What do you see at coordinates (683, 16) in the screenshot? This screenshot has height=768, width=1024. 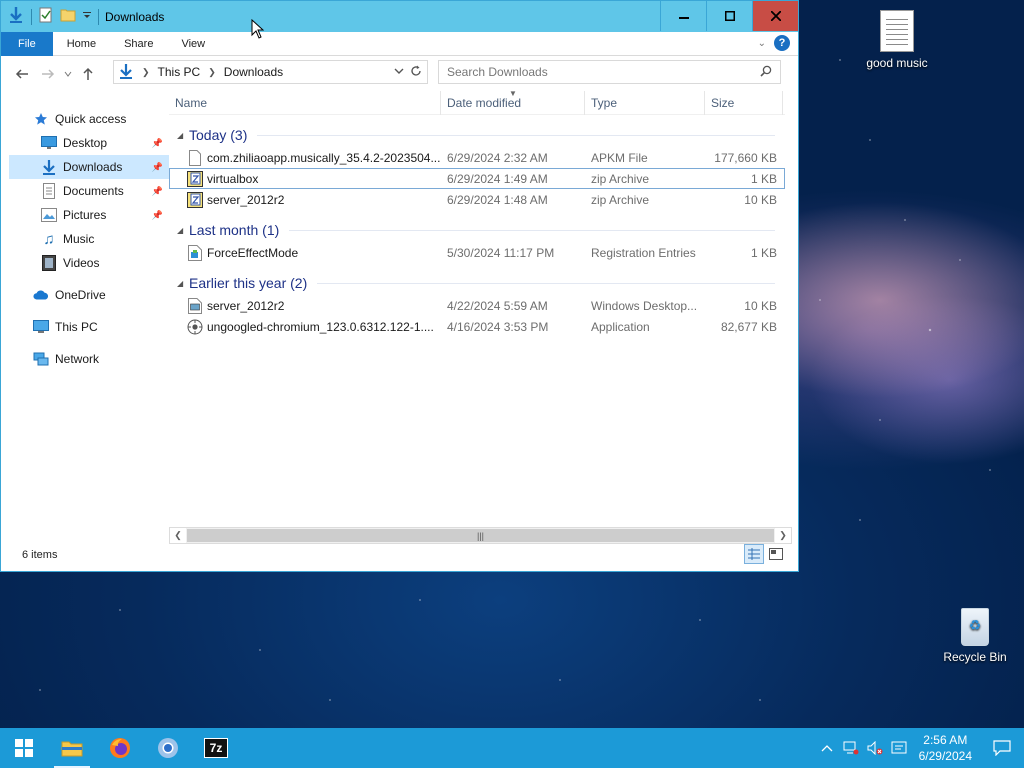 I see `minimize-button` at bounding box center [683, 16].